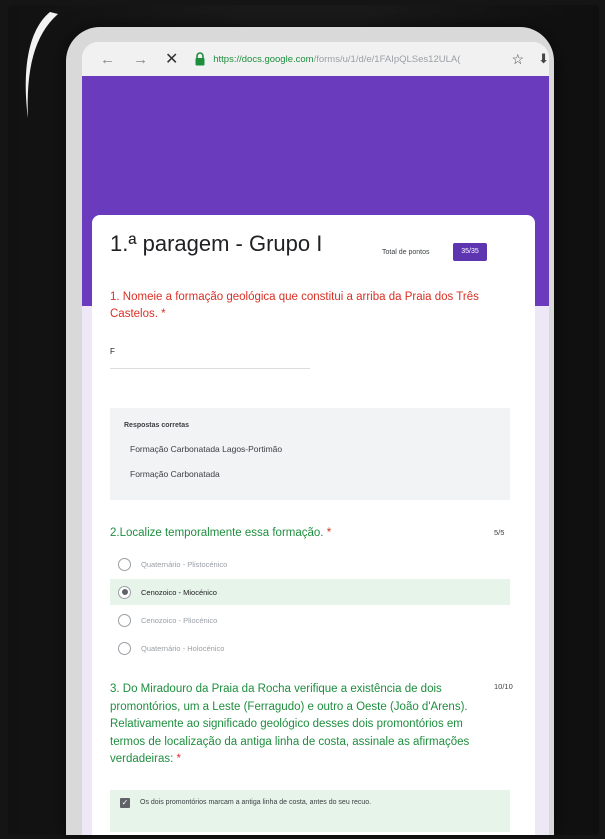 The image size is (605, 839). I want to click on question-2-score: 5/5, so click(499, 532).